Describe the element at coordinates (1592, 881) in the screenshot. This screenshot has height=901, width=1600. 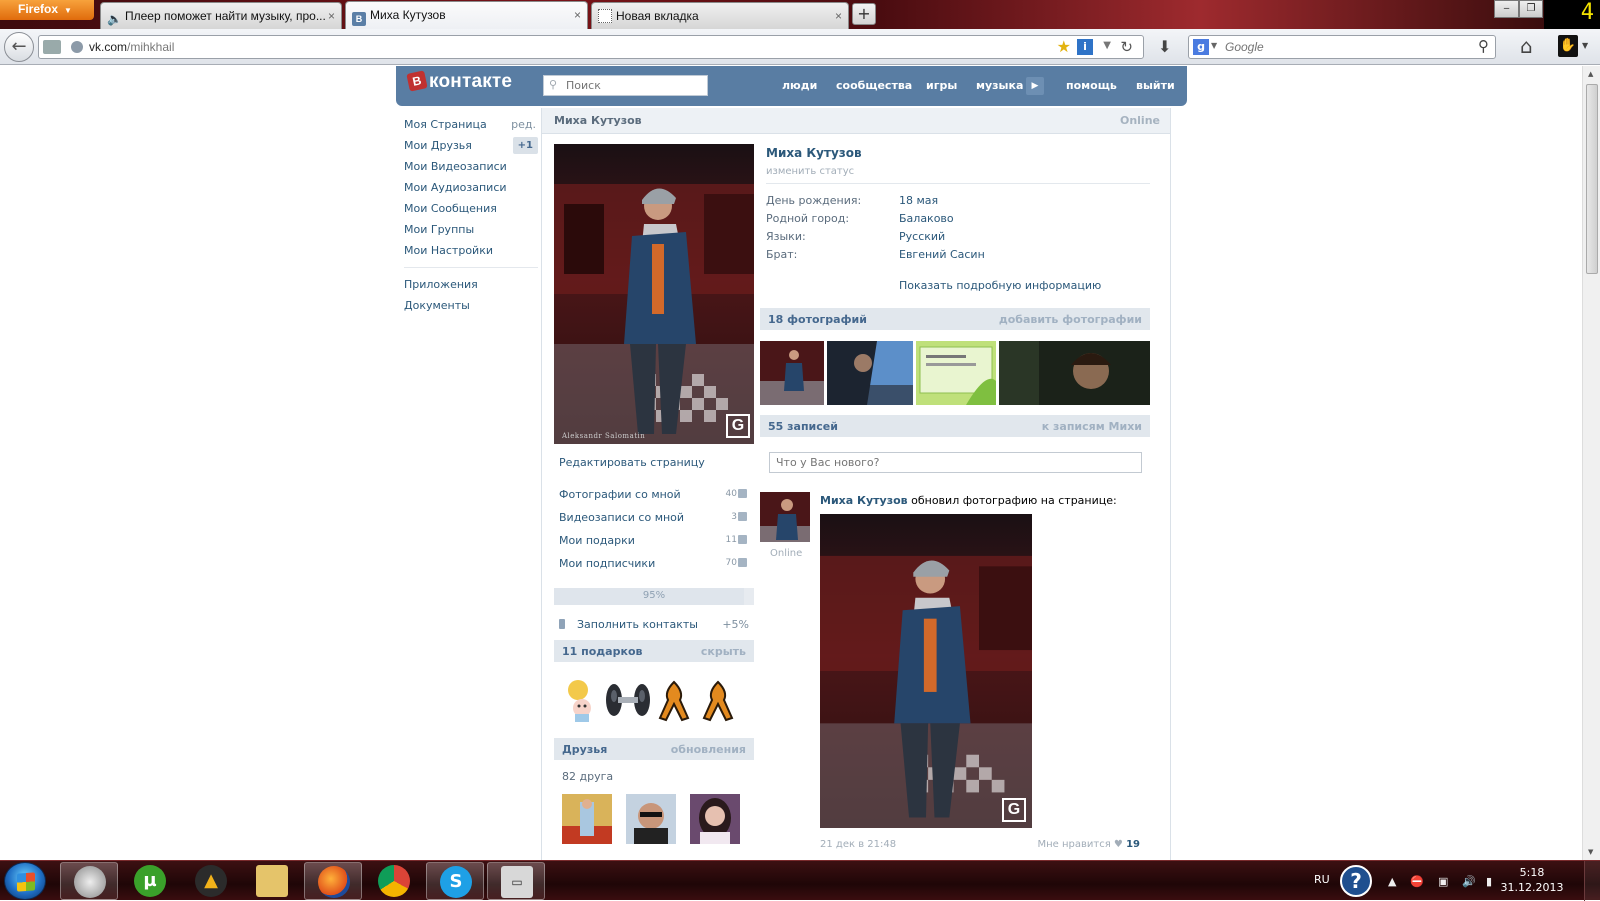
I see `show-desktop-button` at that location.